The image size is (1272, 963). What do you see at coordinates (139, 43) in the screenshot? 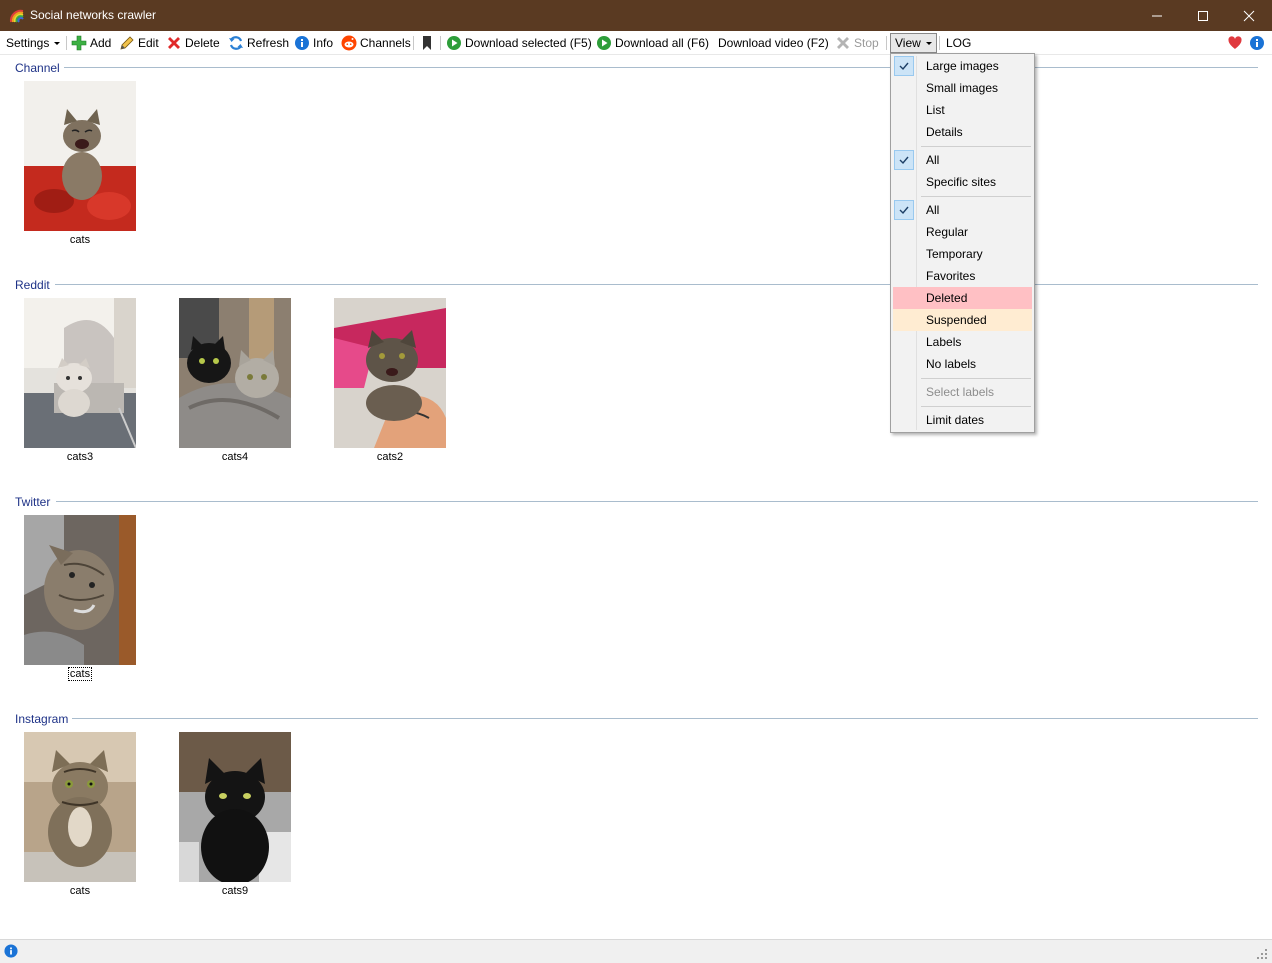
I see `edit-button: Edit` at bounding box center [139, 43].